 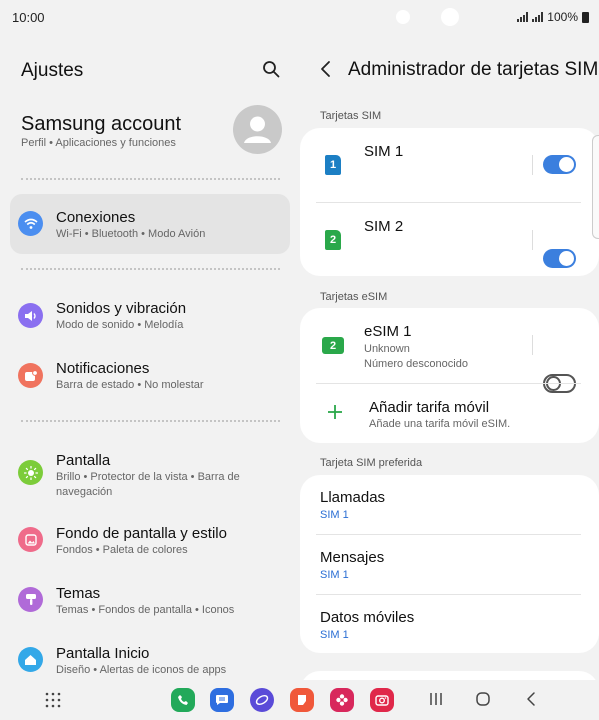 I want to click on apps-grid-icon, so click(x=53, y=700).